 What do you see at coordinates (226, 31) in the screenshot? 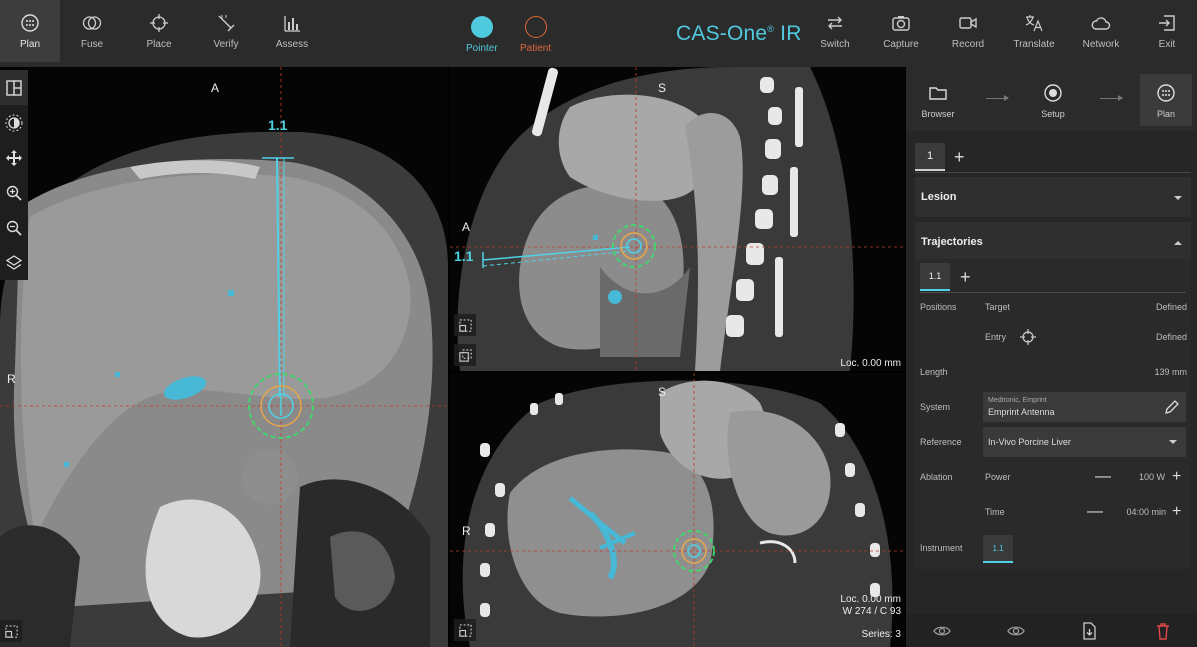
I see `toolbar-verify-button: Verify` at bounding box center [226, 31].